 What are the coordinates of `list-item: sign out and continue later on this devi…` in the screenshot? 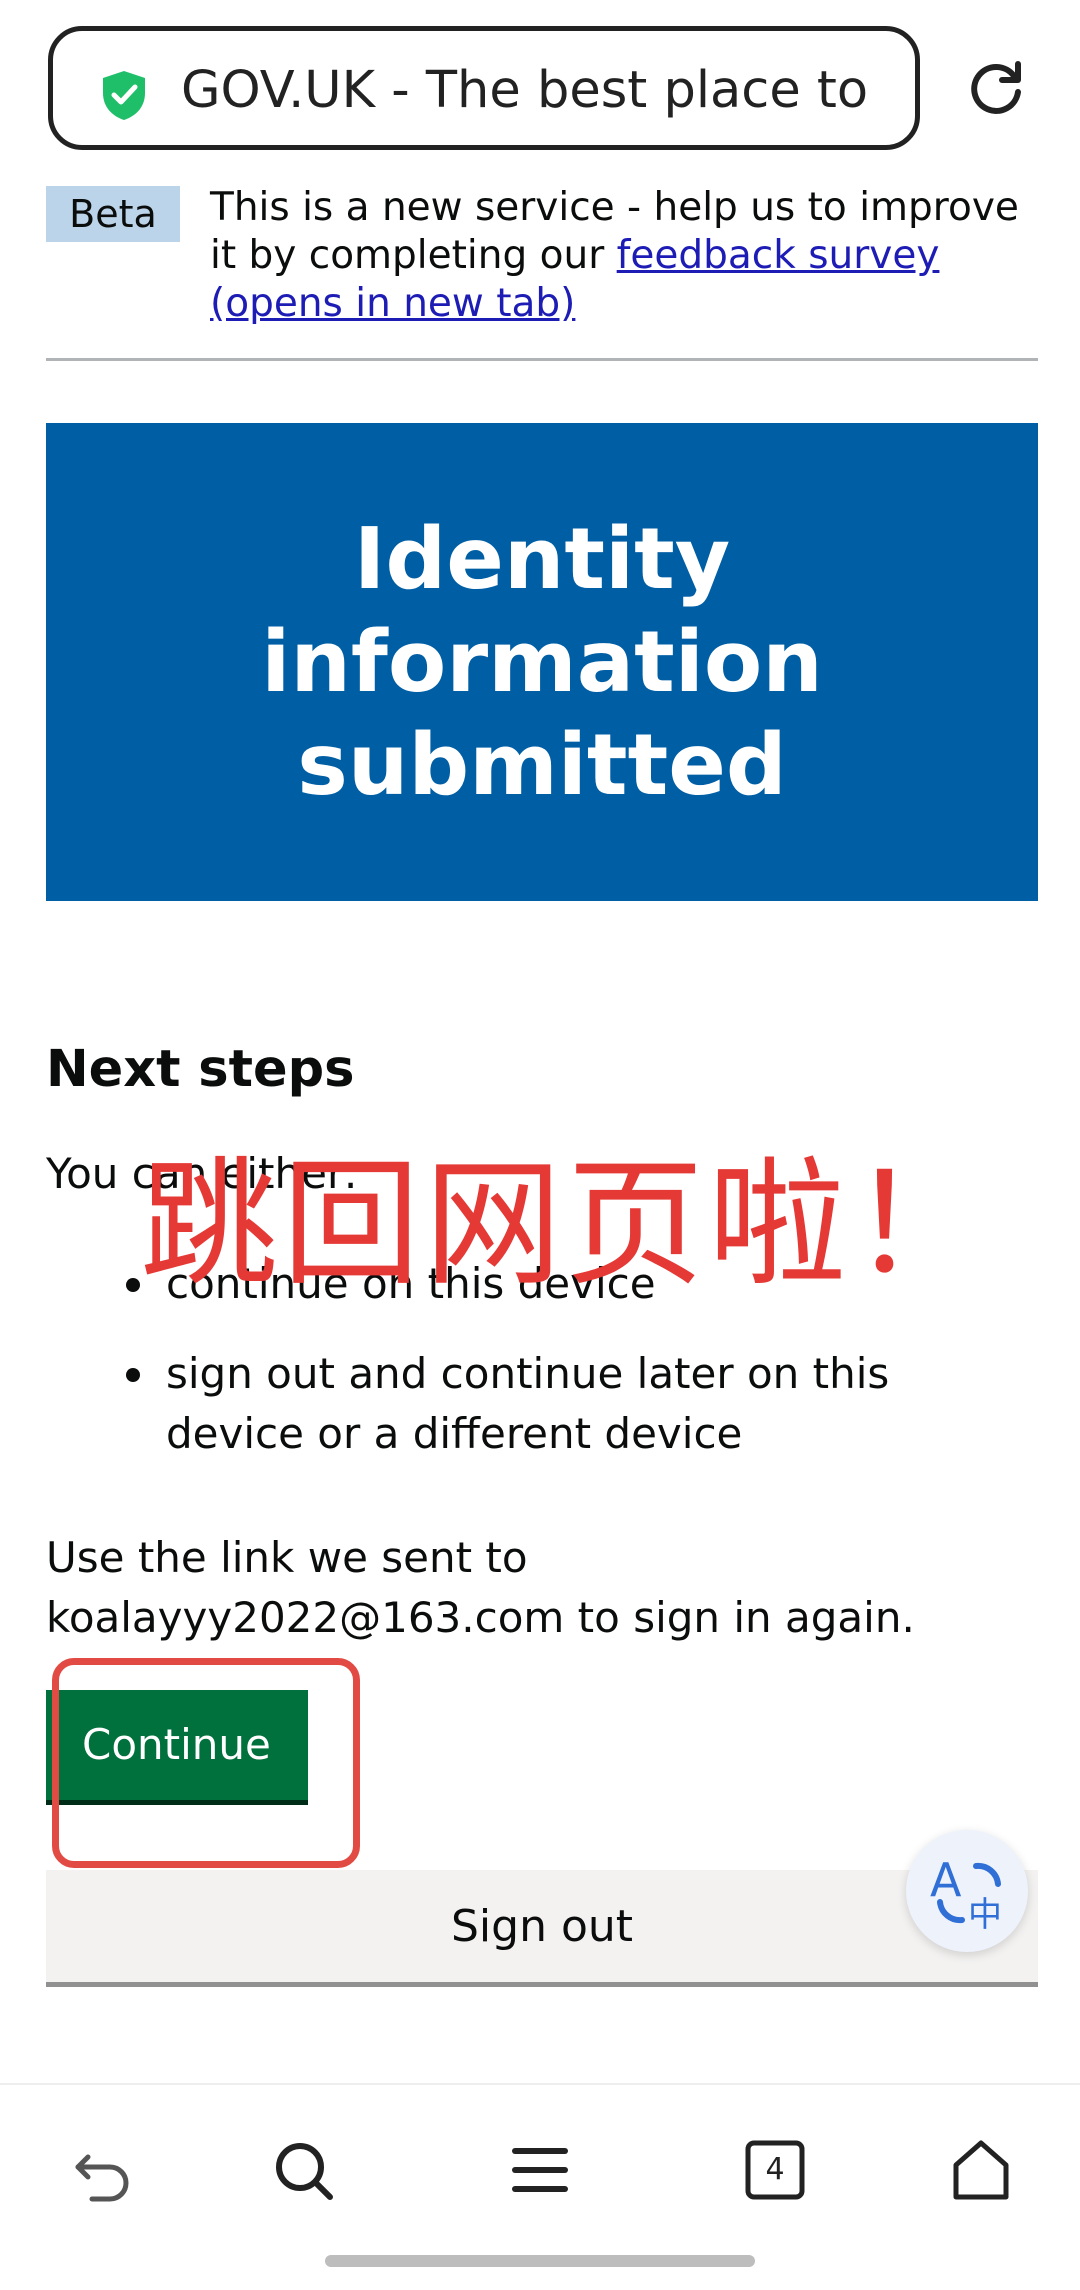 It's located at (576, 1404).